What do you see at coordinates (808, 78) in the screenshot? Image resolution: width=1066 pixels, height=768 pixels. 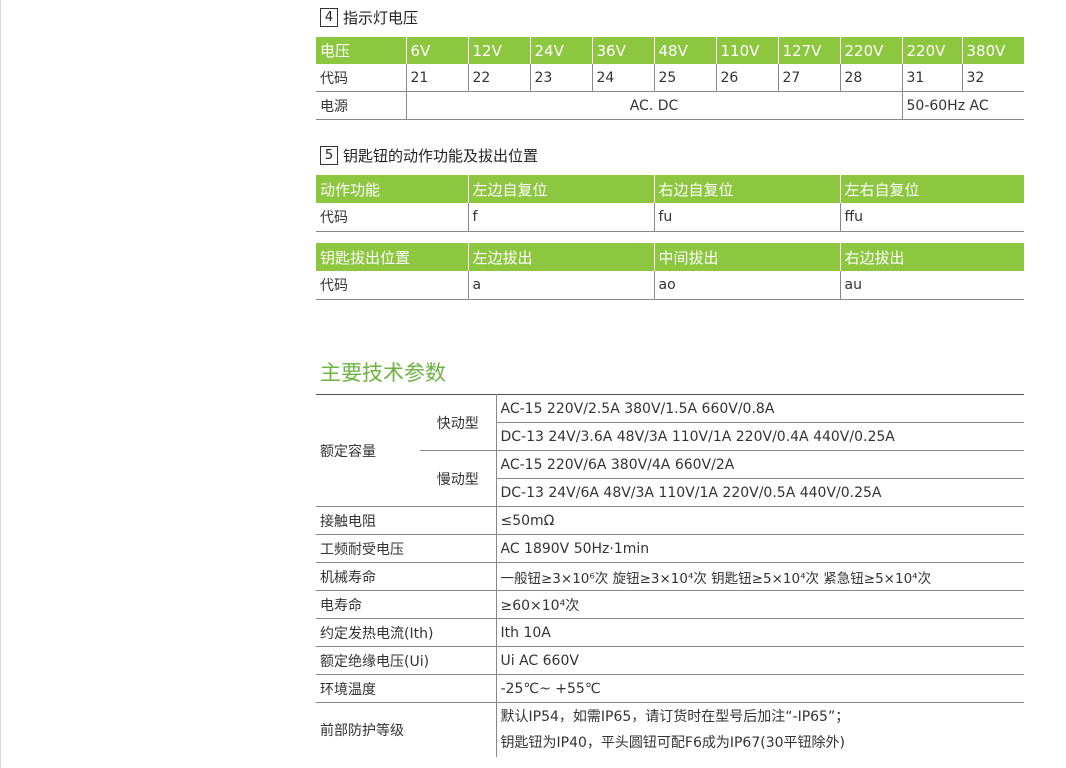 I see `table-cell: 27` at bounding box center [808, 78].